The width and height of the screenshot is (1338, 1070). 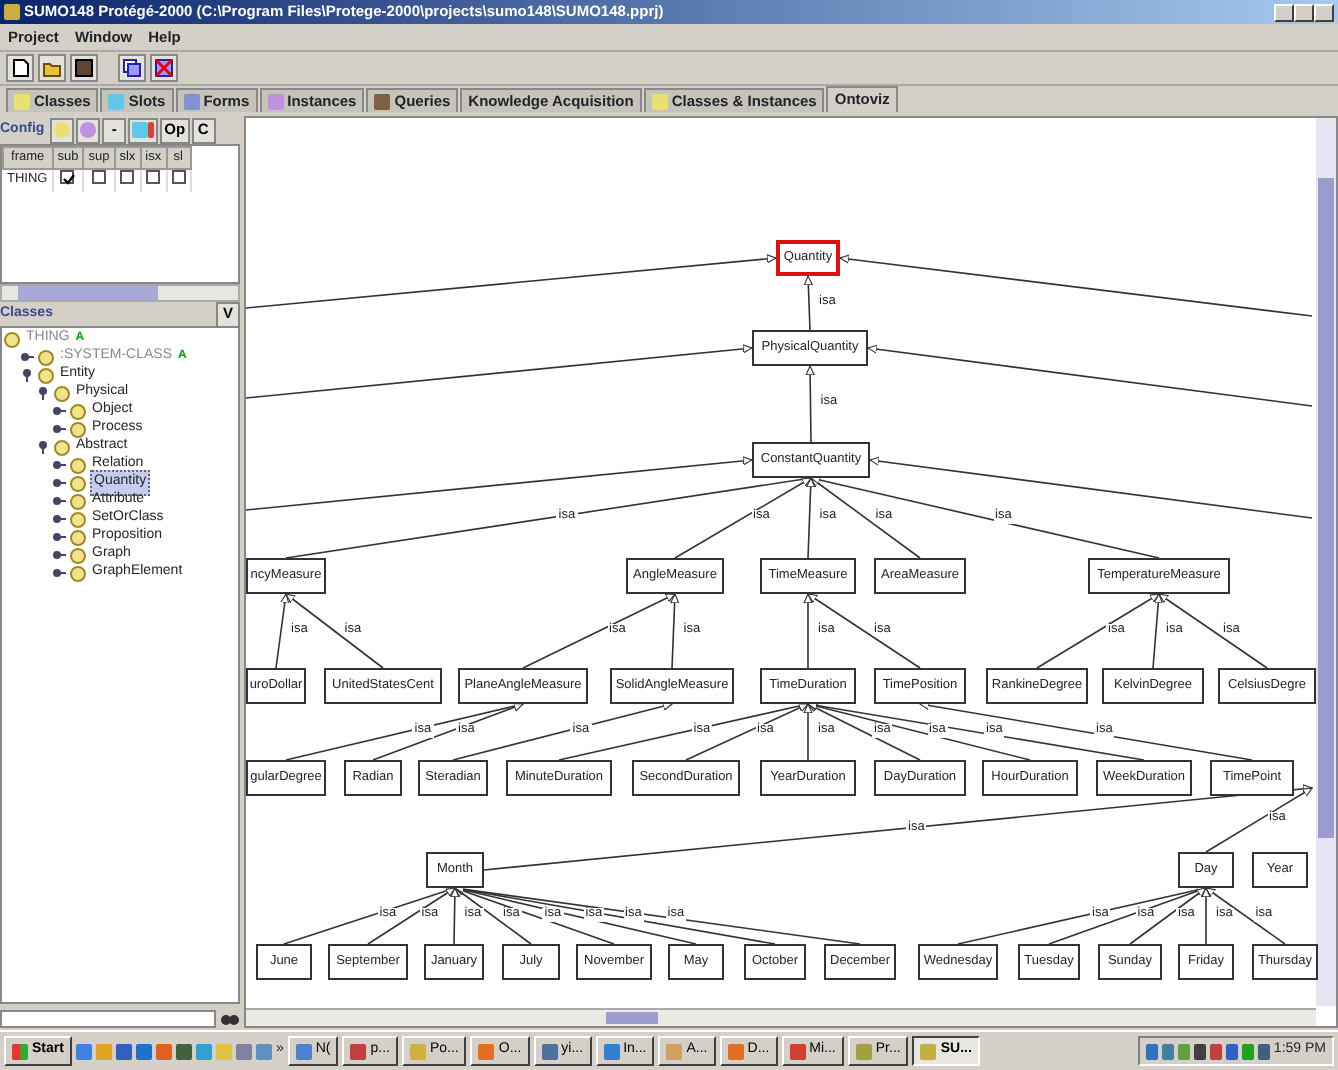 I want to click on delete-icon, so click(x=164, y=68).